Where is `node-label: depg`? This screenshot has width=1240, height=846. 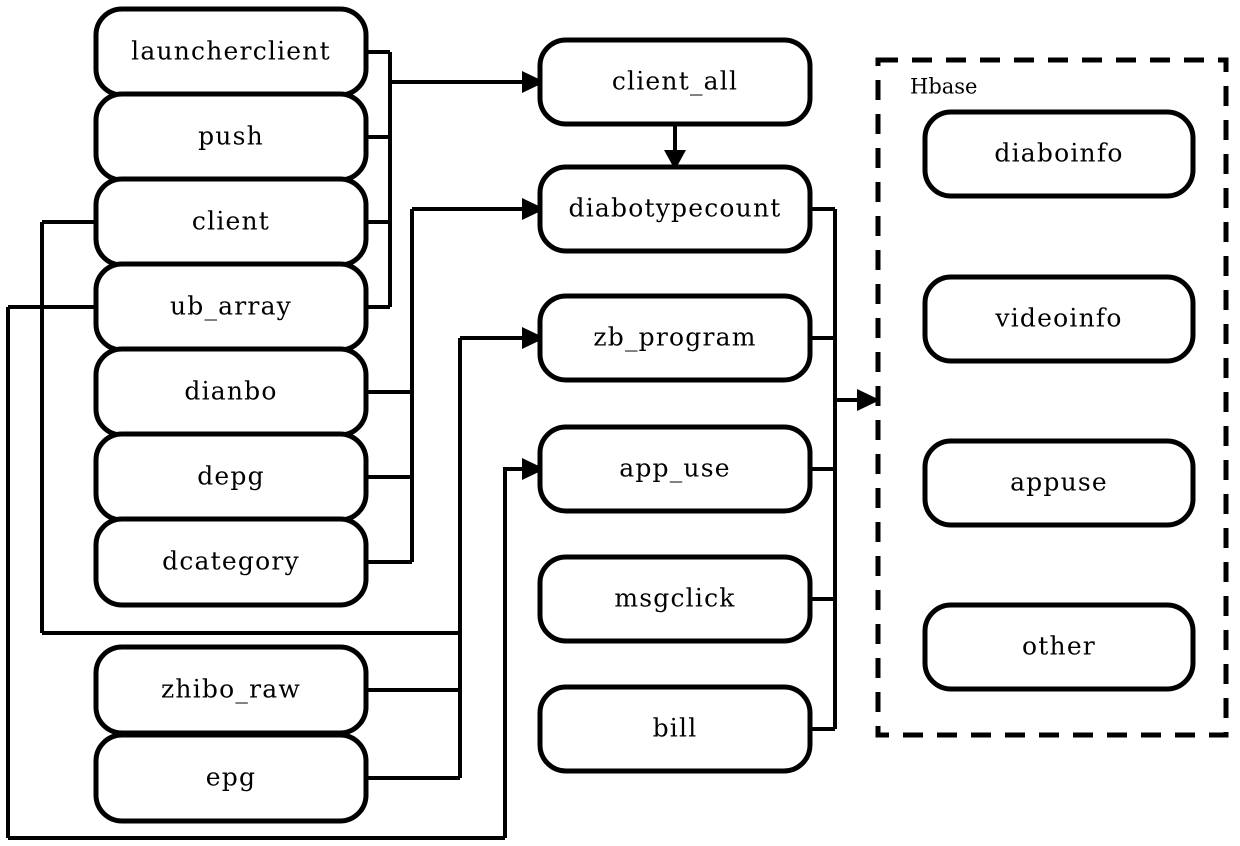
node-label: depg is located at coordinates (231, 476).